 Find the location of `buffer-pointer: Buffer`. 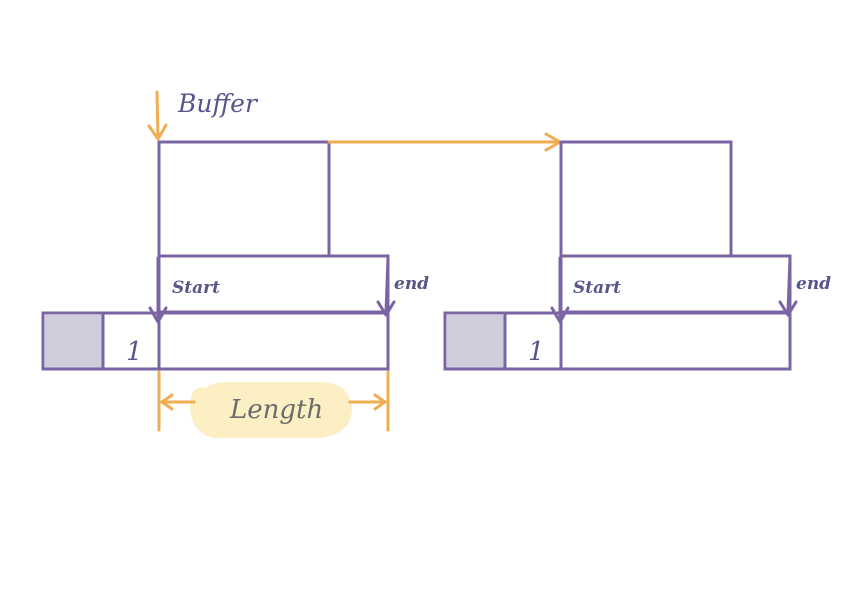

buffer-pointer: Buffer is located at coordinates (203, 115).